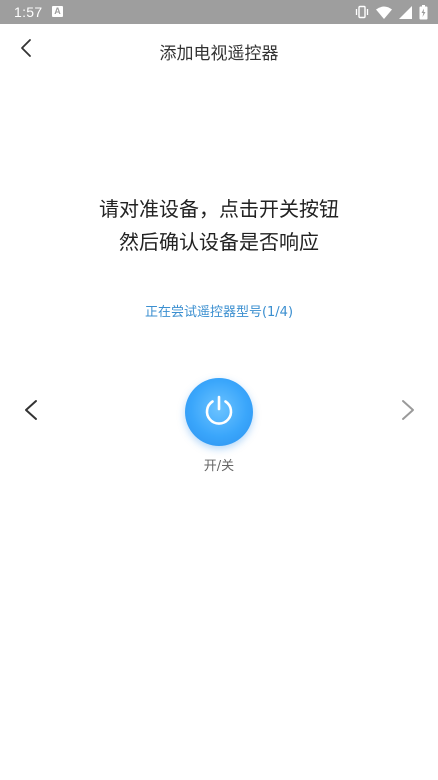 The height and width of the screenshot is (780, 438). I want to click on chevron-right-icon, so click(408, 412).